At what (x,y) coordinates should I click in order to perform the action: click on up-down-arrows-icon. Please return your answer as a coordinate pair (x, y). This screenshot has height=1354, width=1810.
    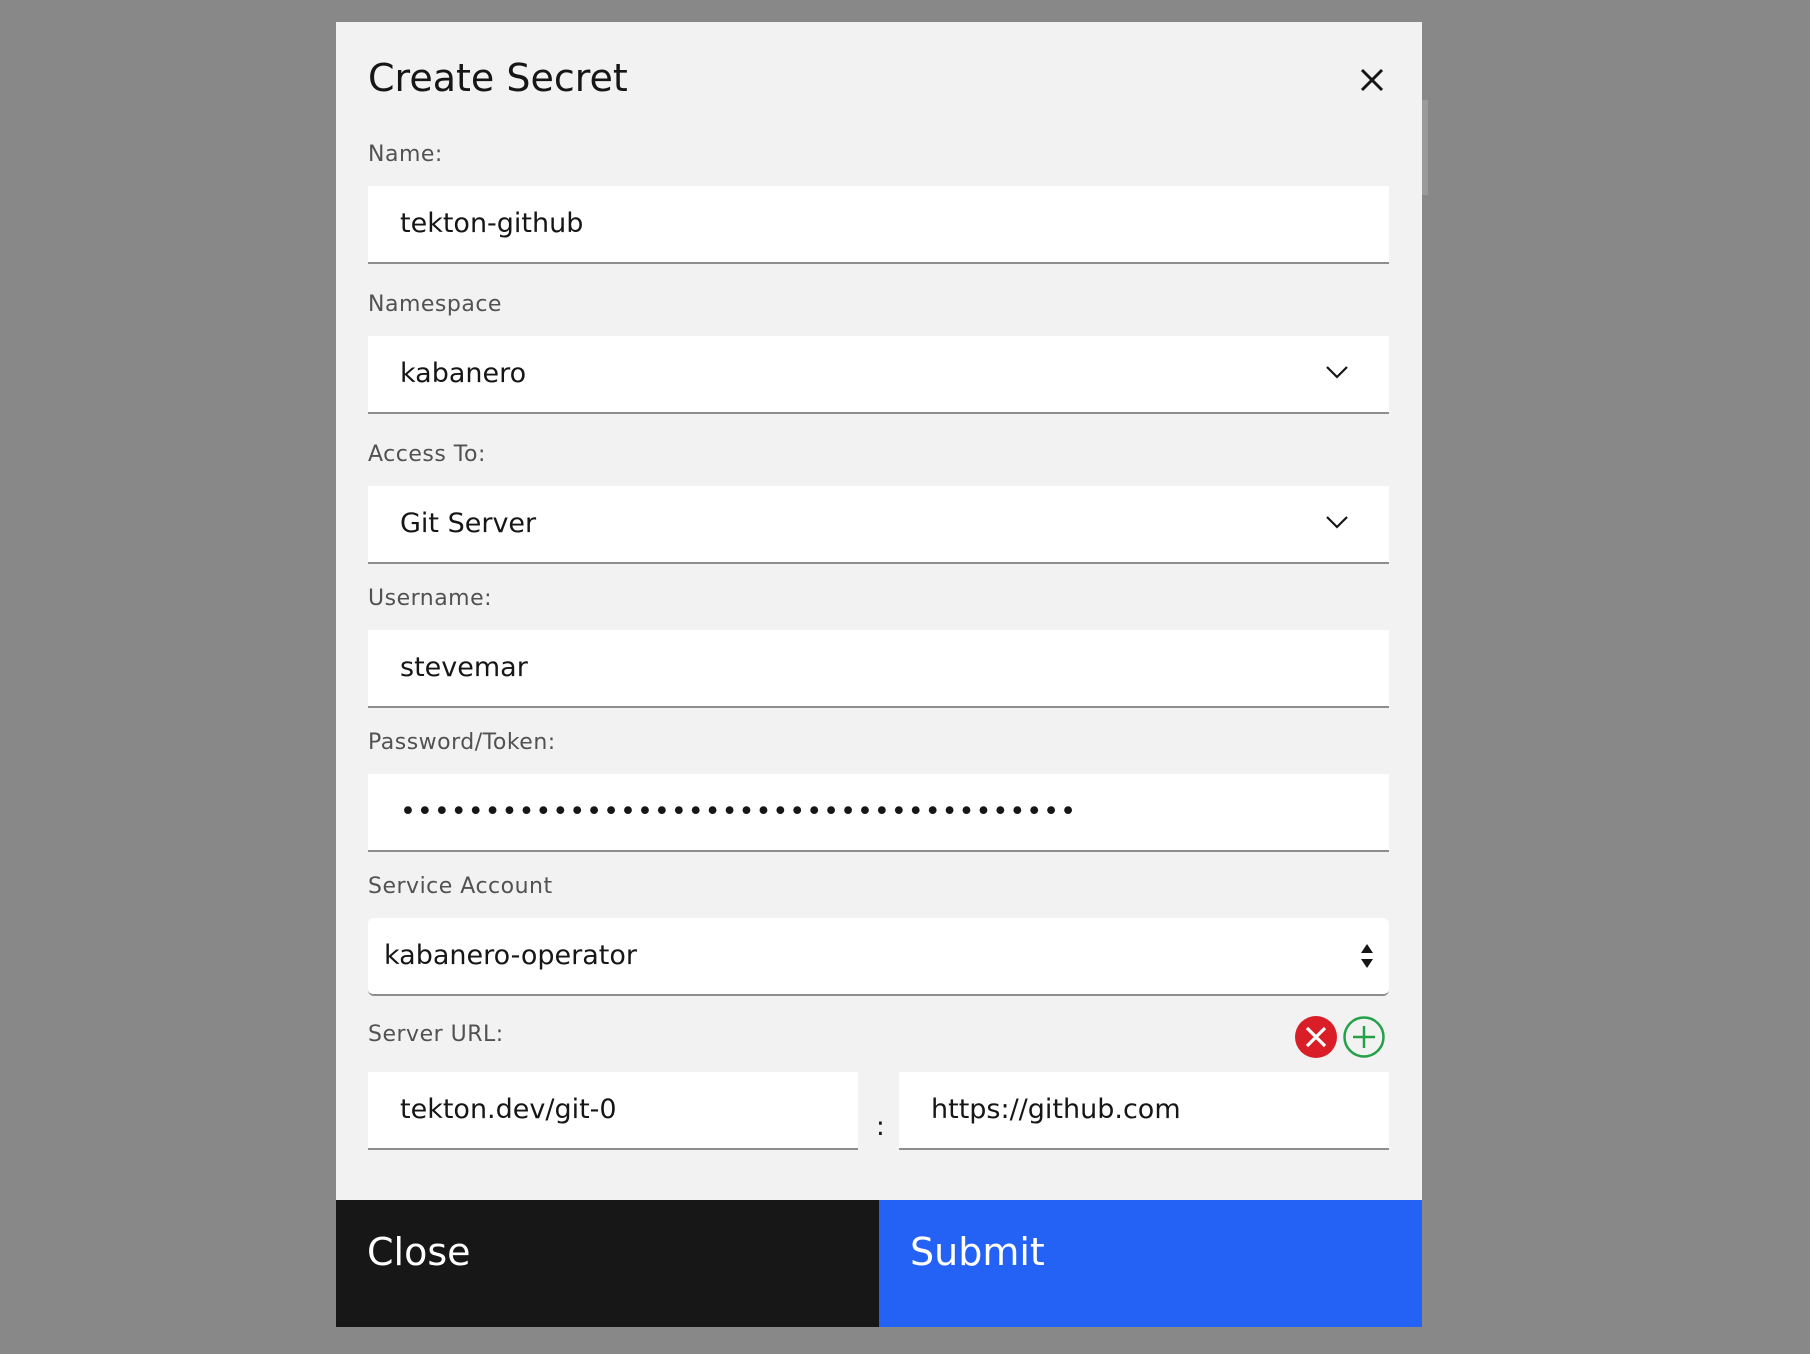
    Looking at the image, I should click on (1367, 956).